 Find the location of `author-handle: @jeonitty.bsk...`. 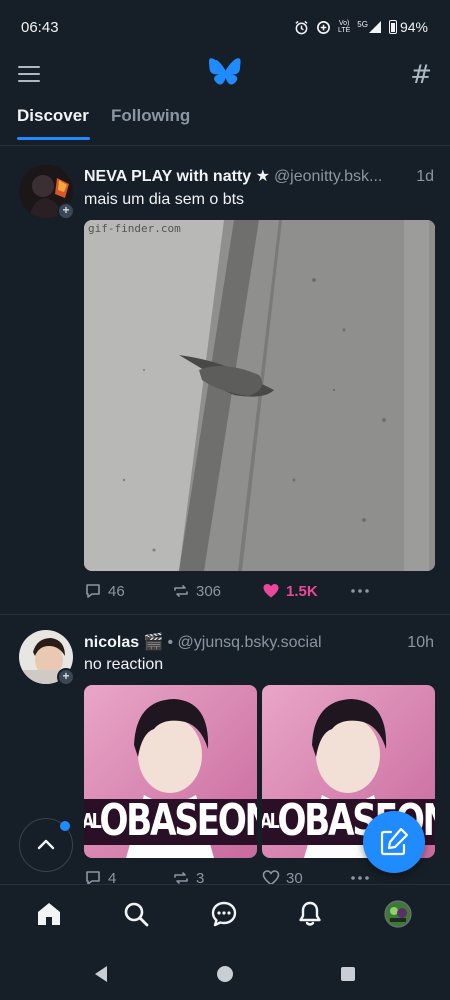

author-handle: @jeonitty.bsk... is located at coordinates (342, 177).